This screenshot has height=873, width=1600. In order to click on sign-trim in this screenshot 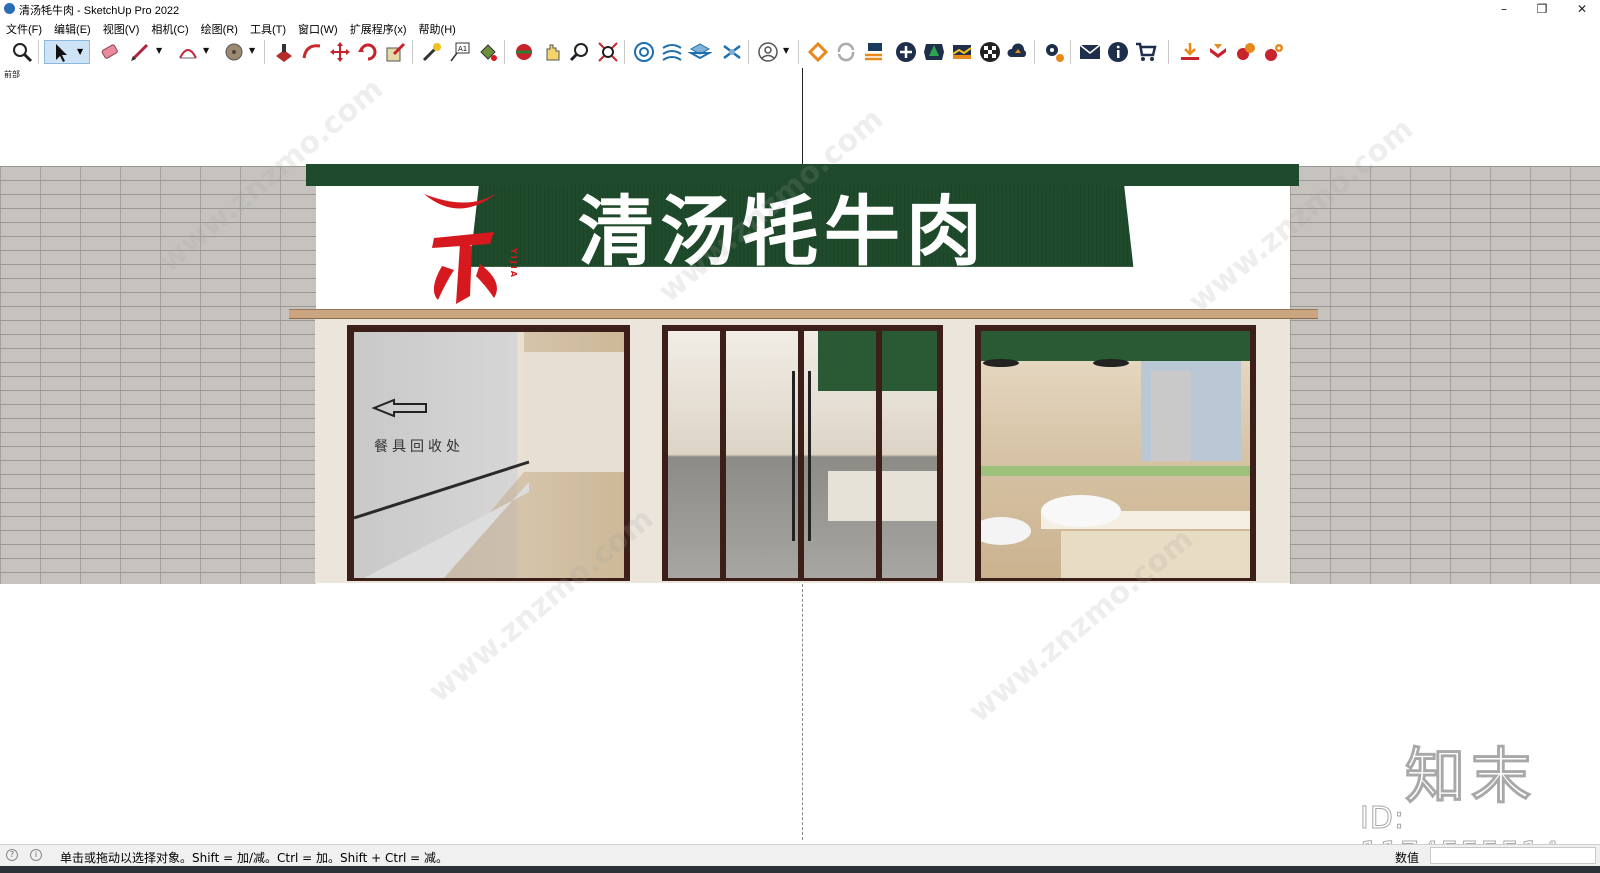, I will do `click(803, 314)`.